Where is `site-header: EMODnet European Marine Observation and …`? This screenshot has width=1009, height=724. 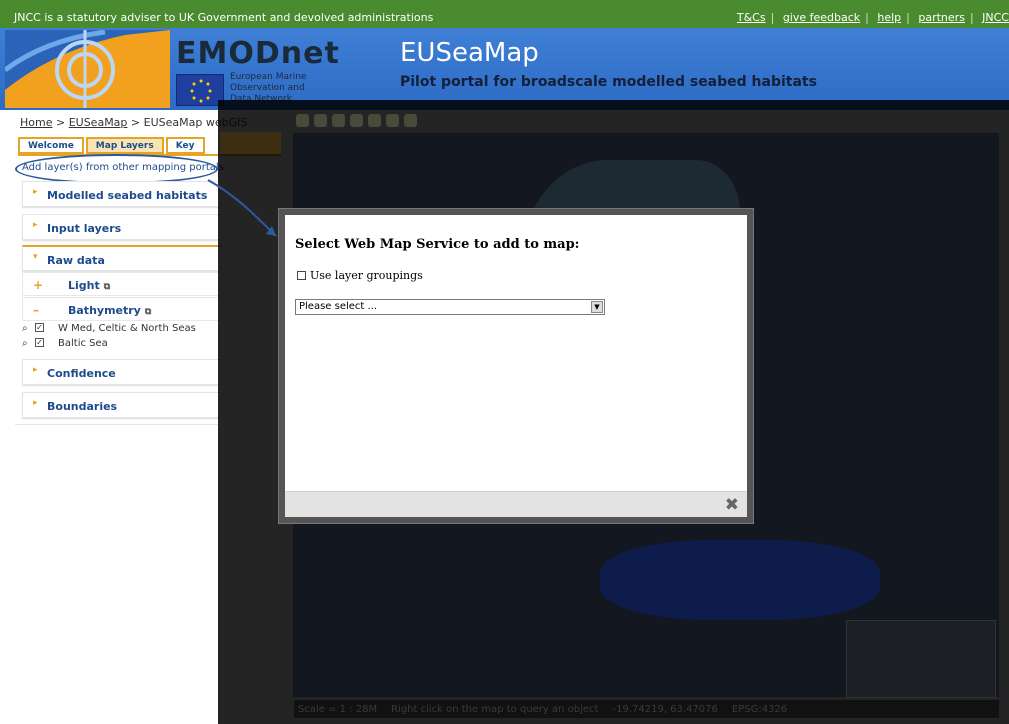 site-header: EMODnet European Marine Observation and … is located at coordinates (504, 69).